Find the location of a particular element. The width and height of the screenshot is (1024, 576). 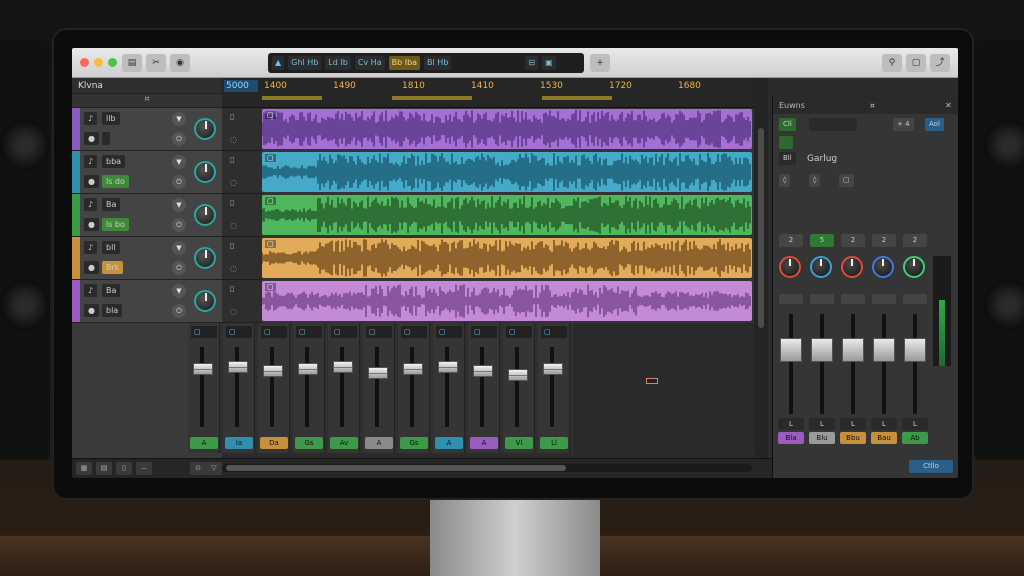

comp-button: ◊ is located at coordinates (815, 180).